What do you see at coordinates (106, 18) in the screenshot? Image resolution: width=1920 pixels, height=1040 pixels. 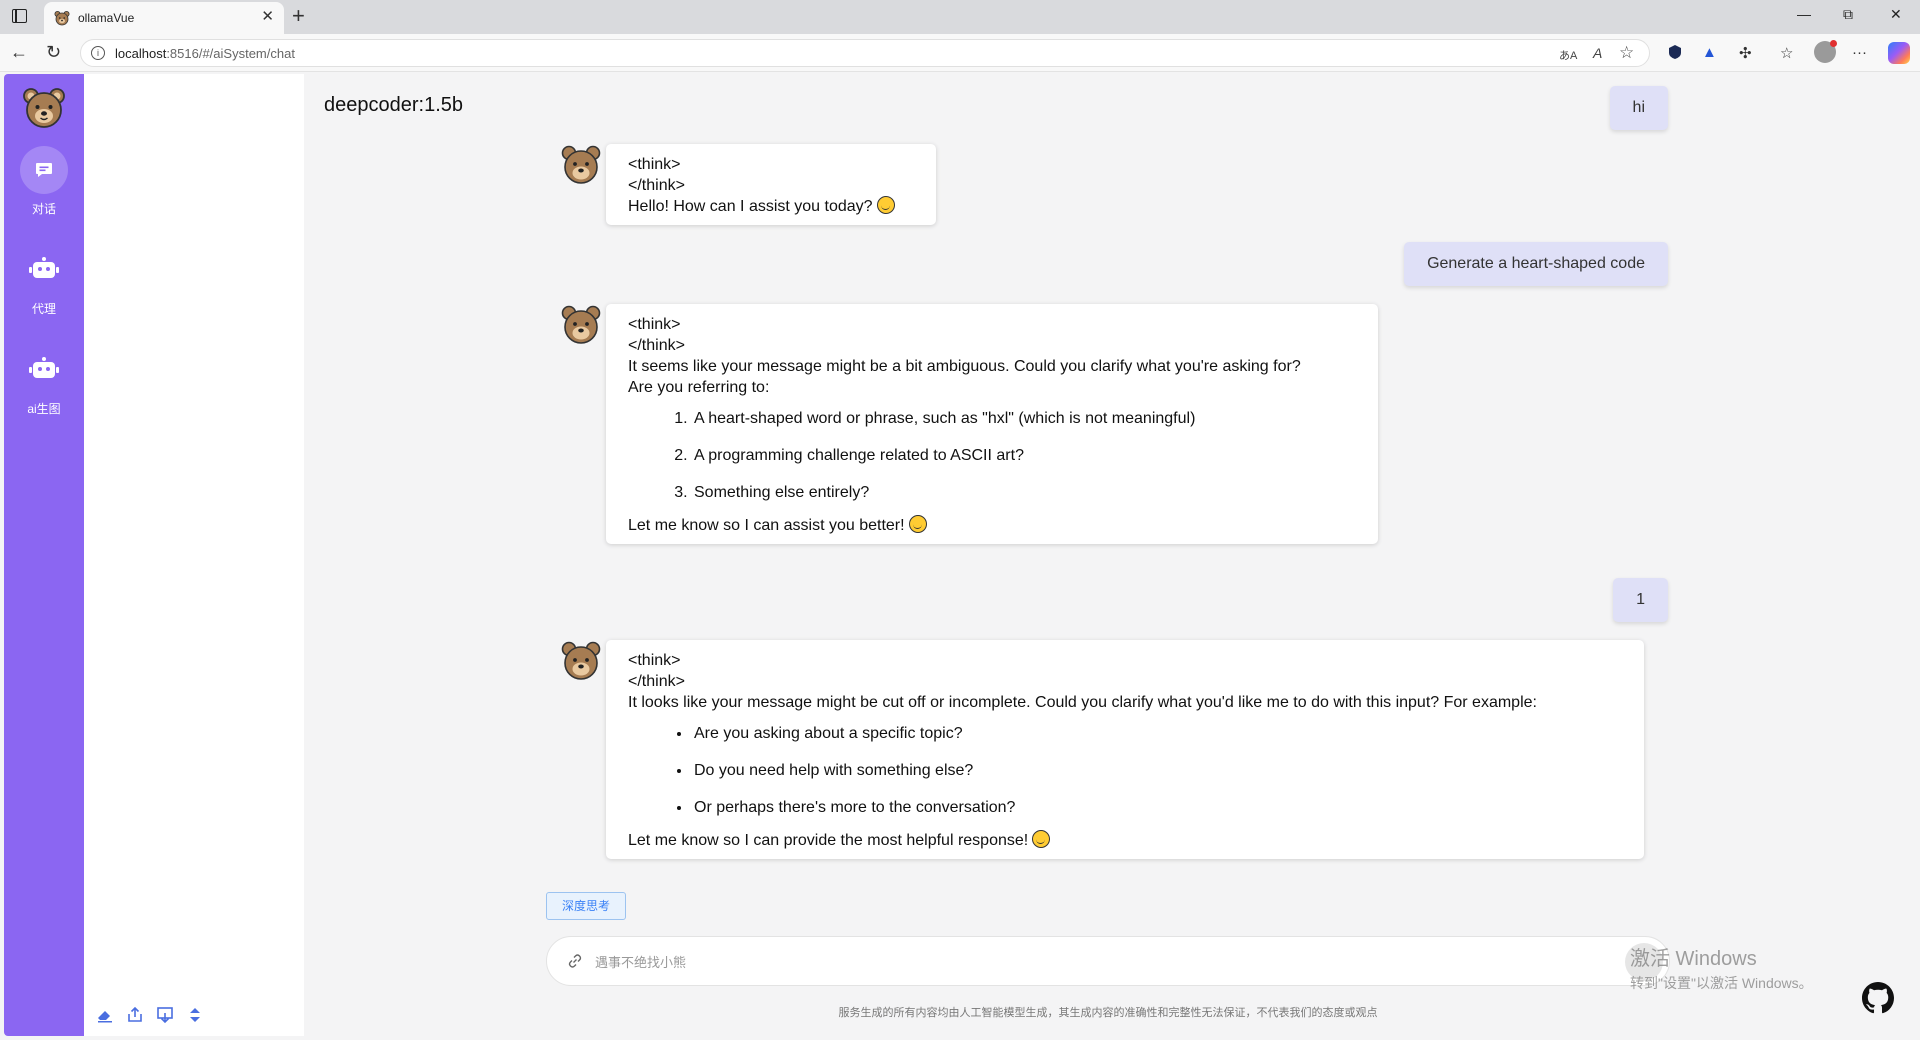 I see `tab-title: ollamaVue` at bounding box center [106, 18].